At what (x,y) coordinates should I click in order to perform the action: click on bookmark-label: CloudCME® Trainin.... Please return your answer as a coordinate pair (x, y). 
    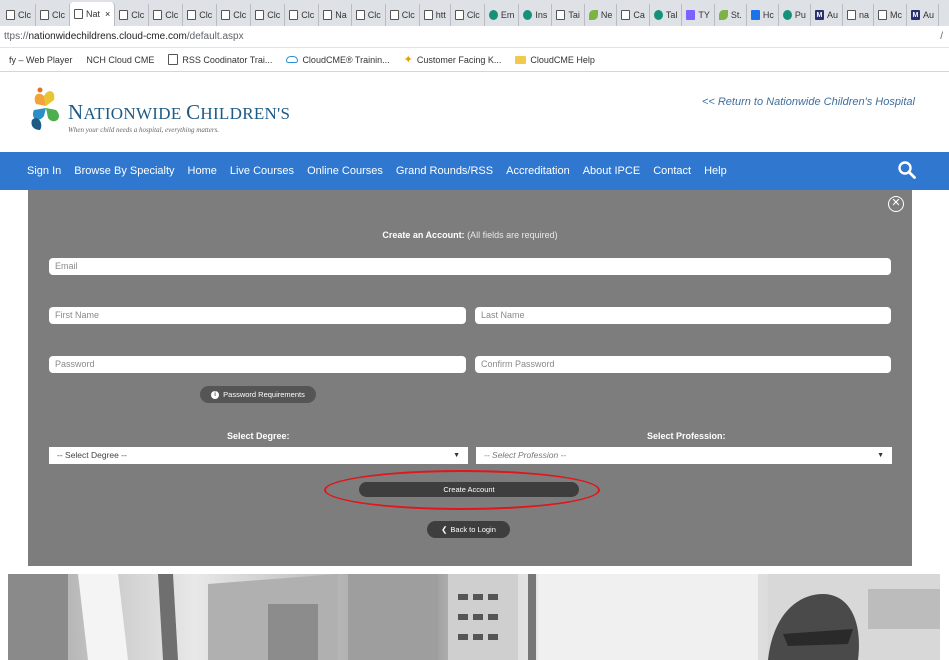
    Looking at the image, I should click on (346, 59).